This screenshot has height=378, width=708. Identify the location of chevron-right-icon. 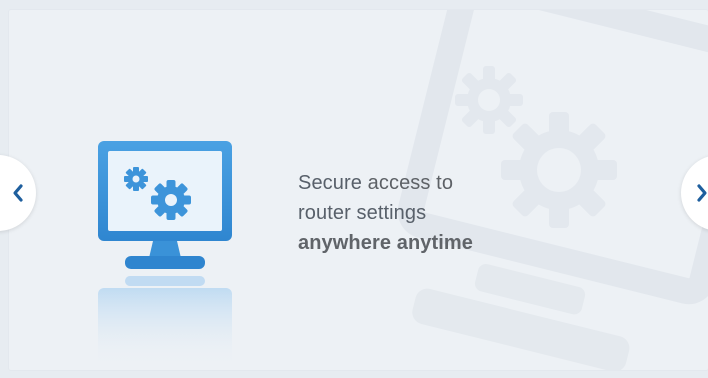
(702, 193).